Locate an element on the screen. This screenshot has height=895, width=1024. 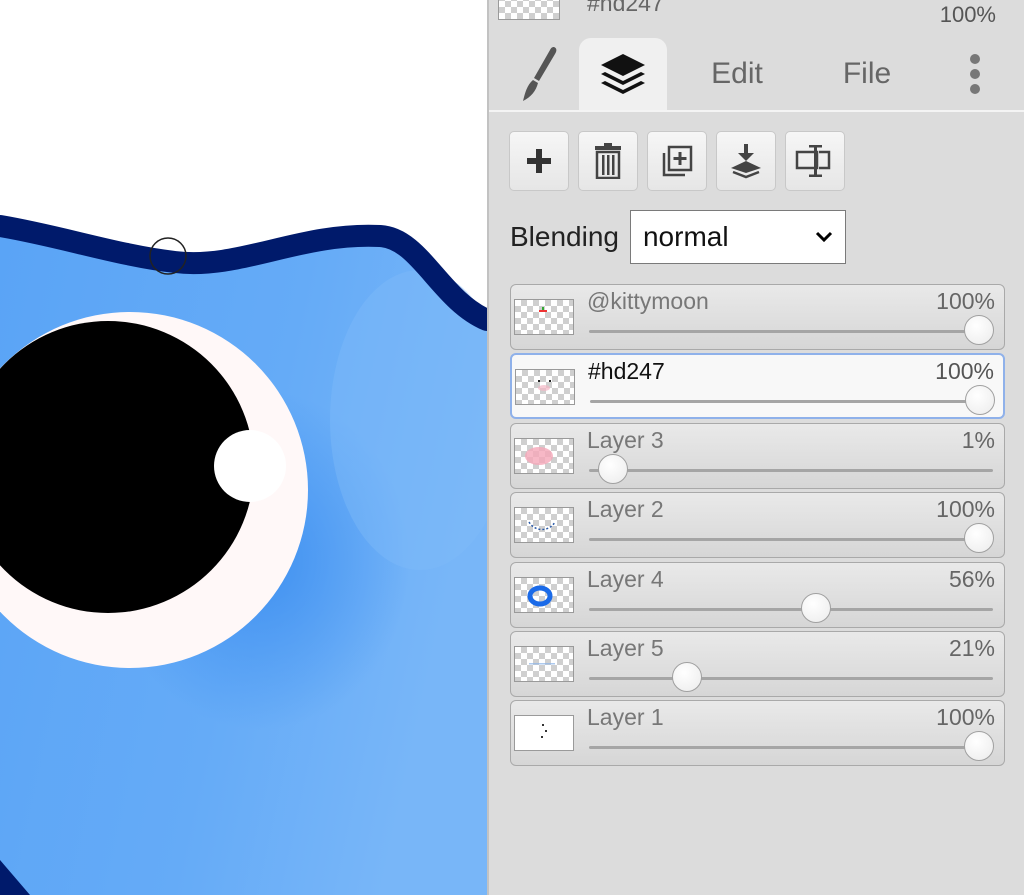
layer-name: @kittymoon is located at coordinates (648, 301).